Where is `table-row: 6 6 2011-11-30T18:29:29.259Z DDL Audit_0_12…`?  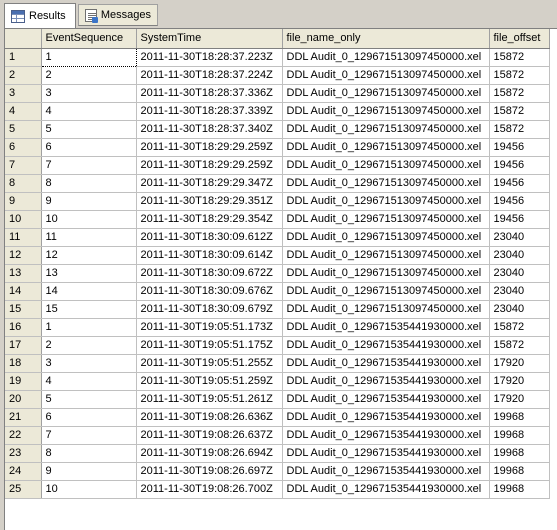
table-row: 6 6 2011-11-30T18:29:29.259Z DDL Audit_0_12… is located at coordinates (277, 147).